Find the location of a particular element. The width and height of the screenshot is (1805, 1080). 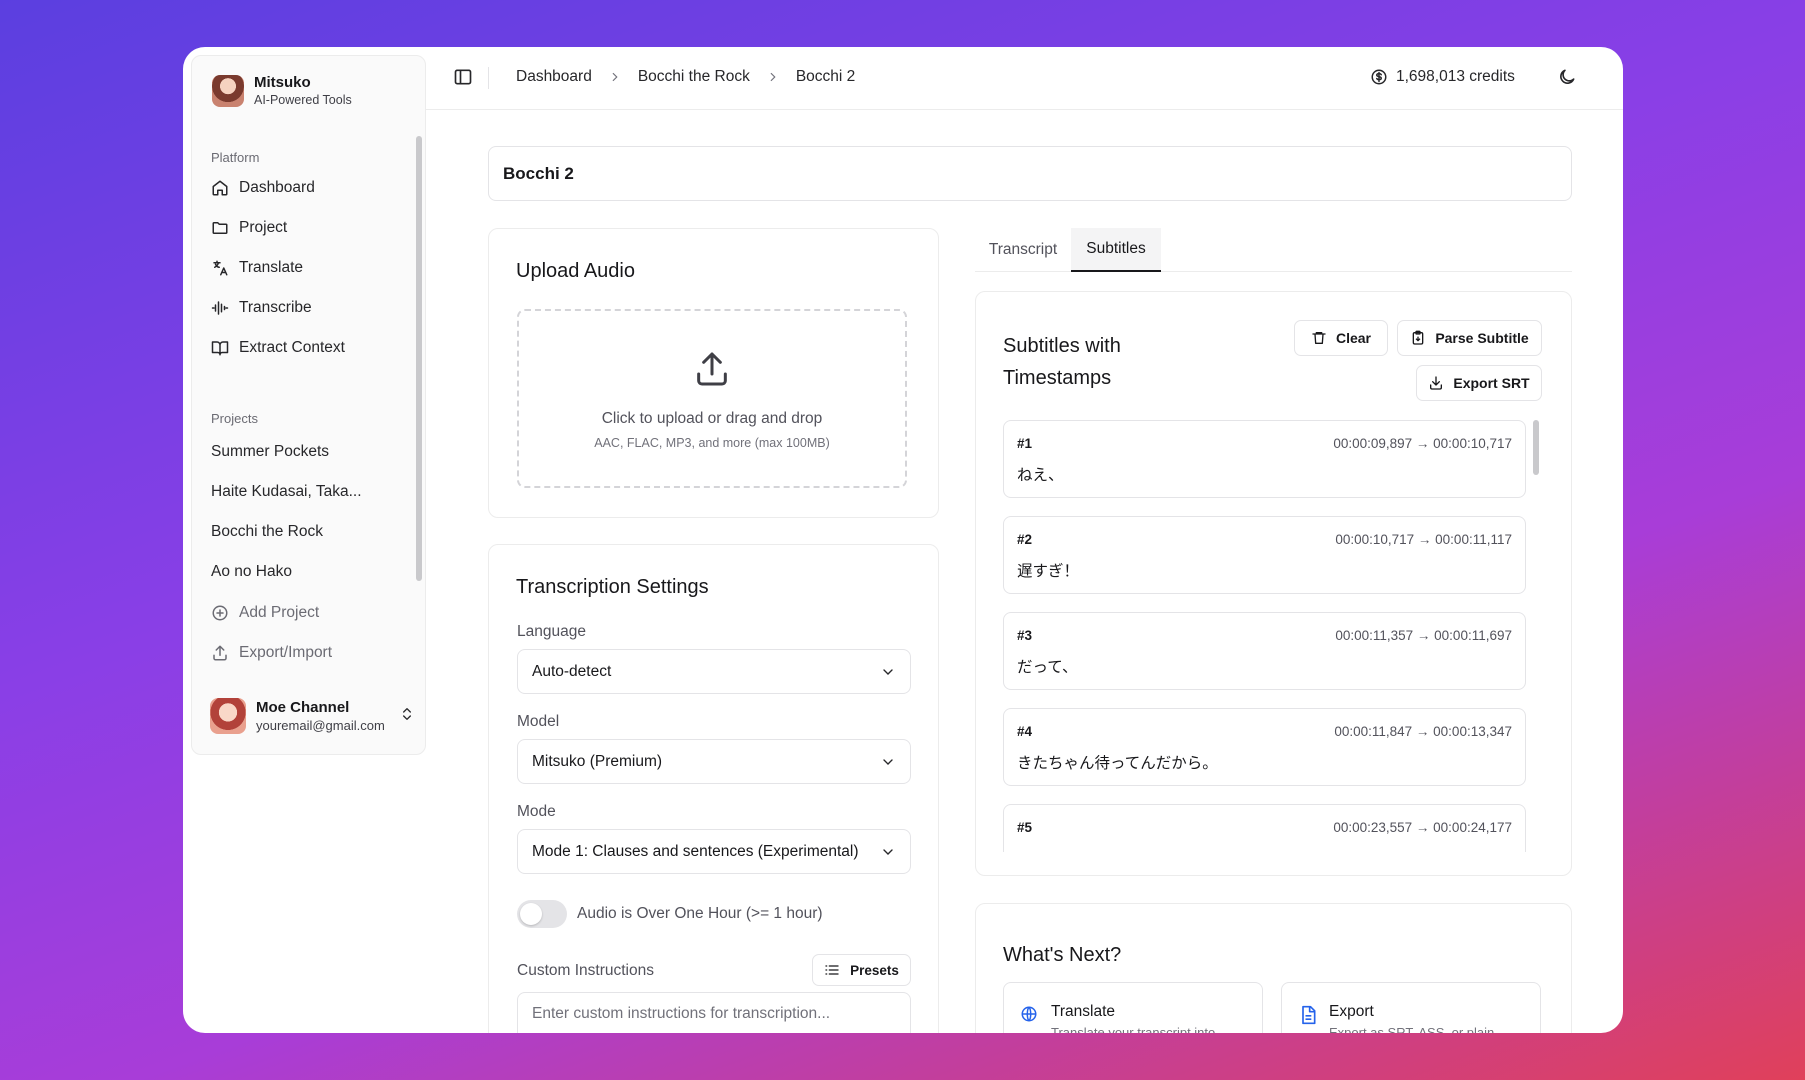

next-export-card: Export Export as SRT, ASS, or plain is located at coordinates (1411, 1007).